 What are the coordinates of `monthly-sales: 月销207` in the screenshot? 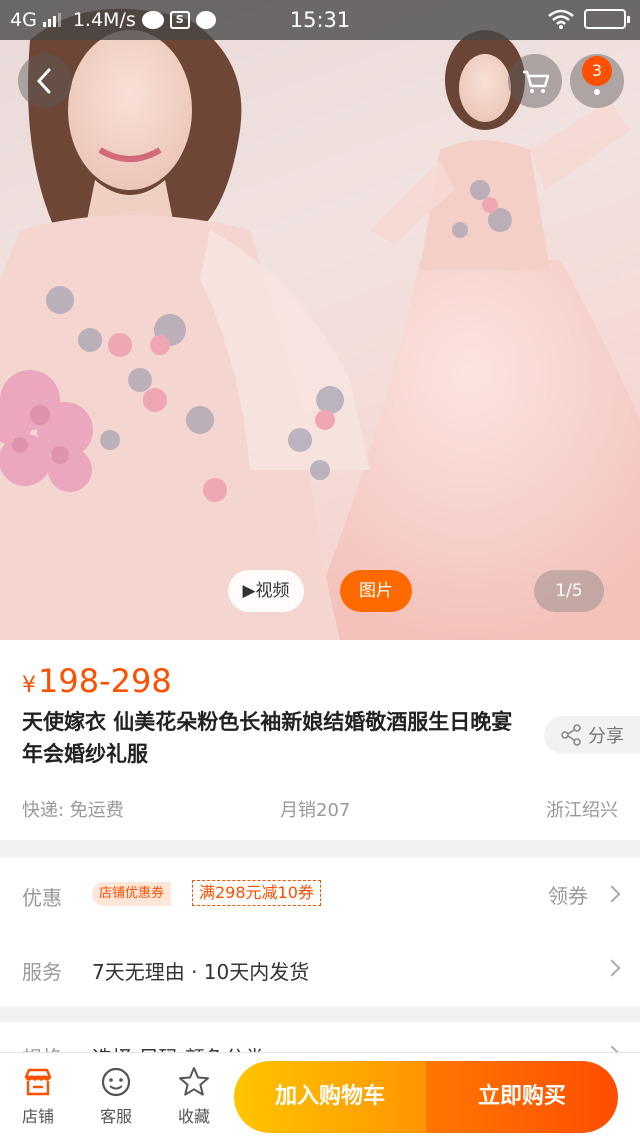 It's located at (315, 810).